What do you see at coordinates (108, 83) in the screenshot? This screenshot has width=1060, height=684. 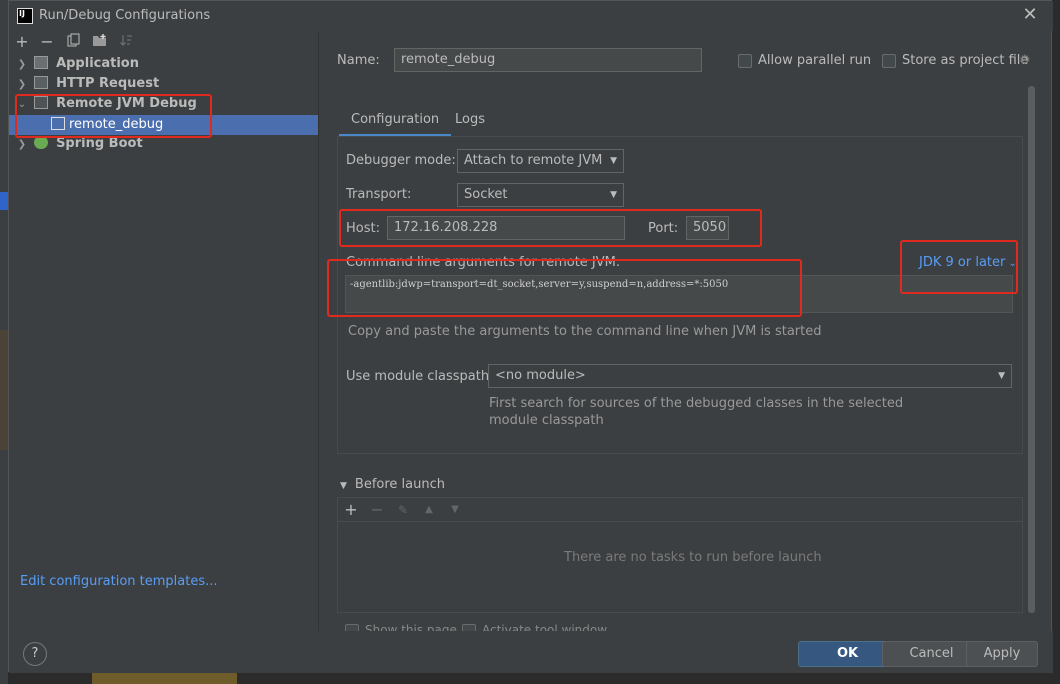 I see `tree-item-label: HTTP Request` at bounding box center [108, 83].